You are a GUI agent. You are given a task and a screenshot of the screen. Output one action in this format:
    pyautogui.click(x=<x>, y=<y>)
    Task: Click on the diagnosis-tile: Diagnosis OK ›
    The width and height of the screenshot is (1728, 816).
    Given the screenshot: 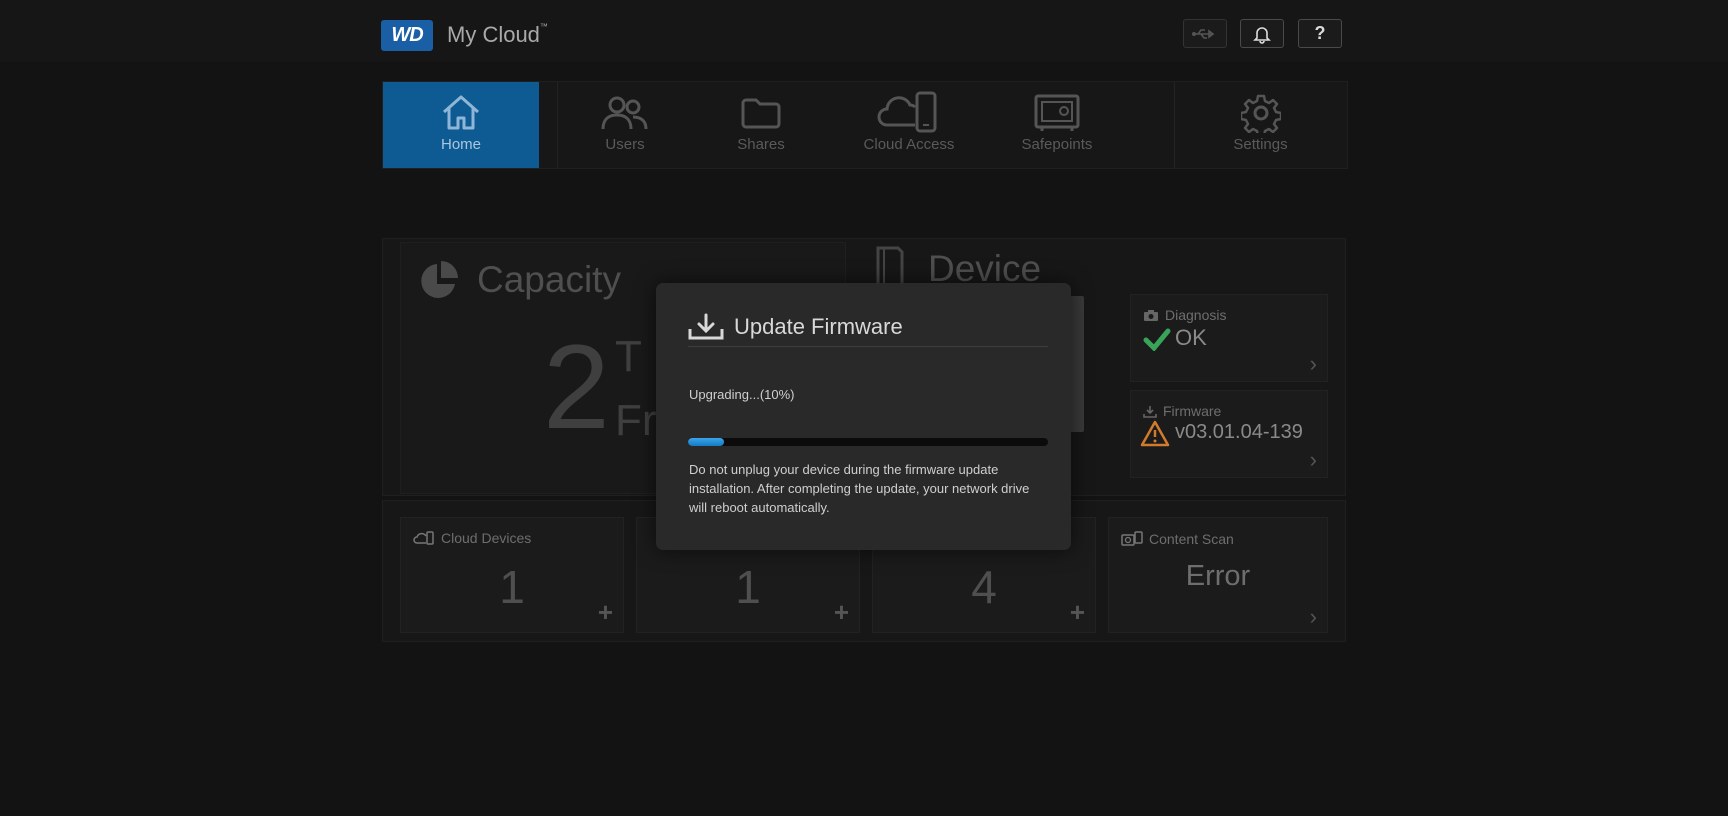 What is the action you would take?
    pyautogui.click(x=1229, y=338)
    